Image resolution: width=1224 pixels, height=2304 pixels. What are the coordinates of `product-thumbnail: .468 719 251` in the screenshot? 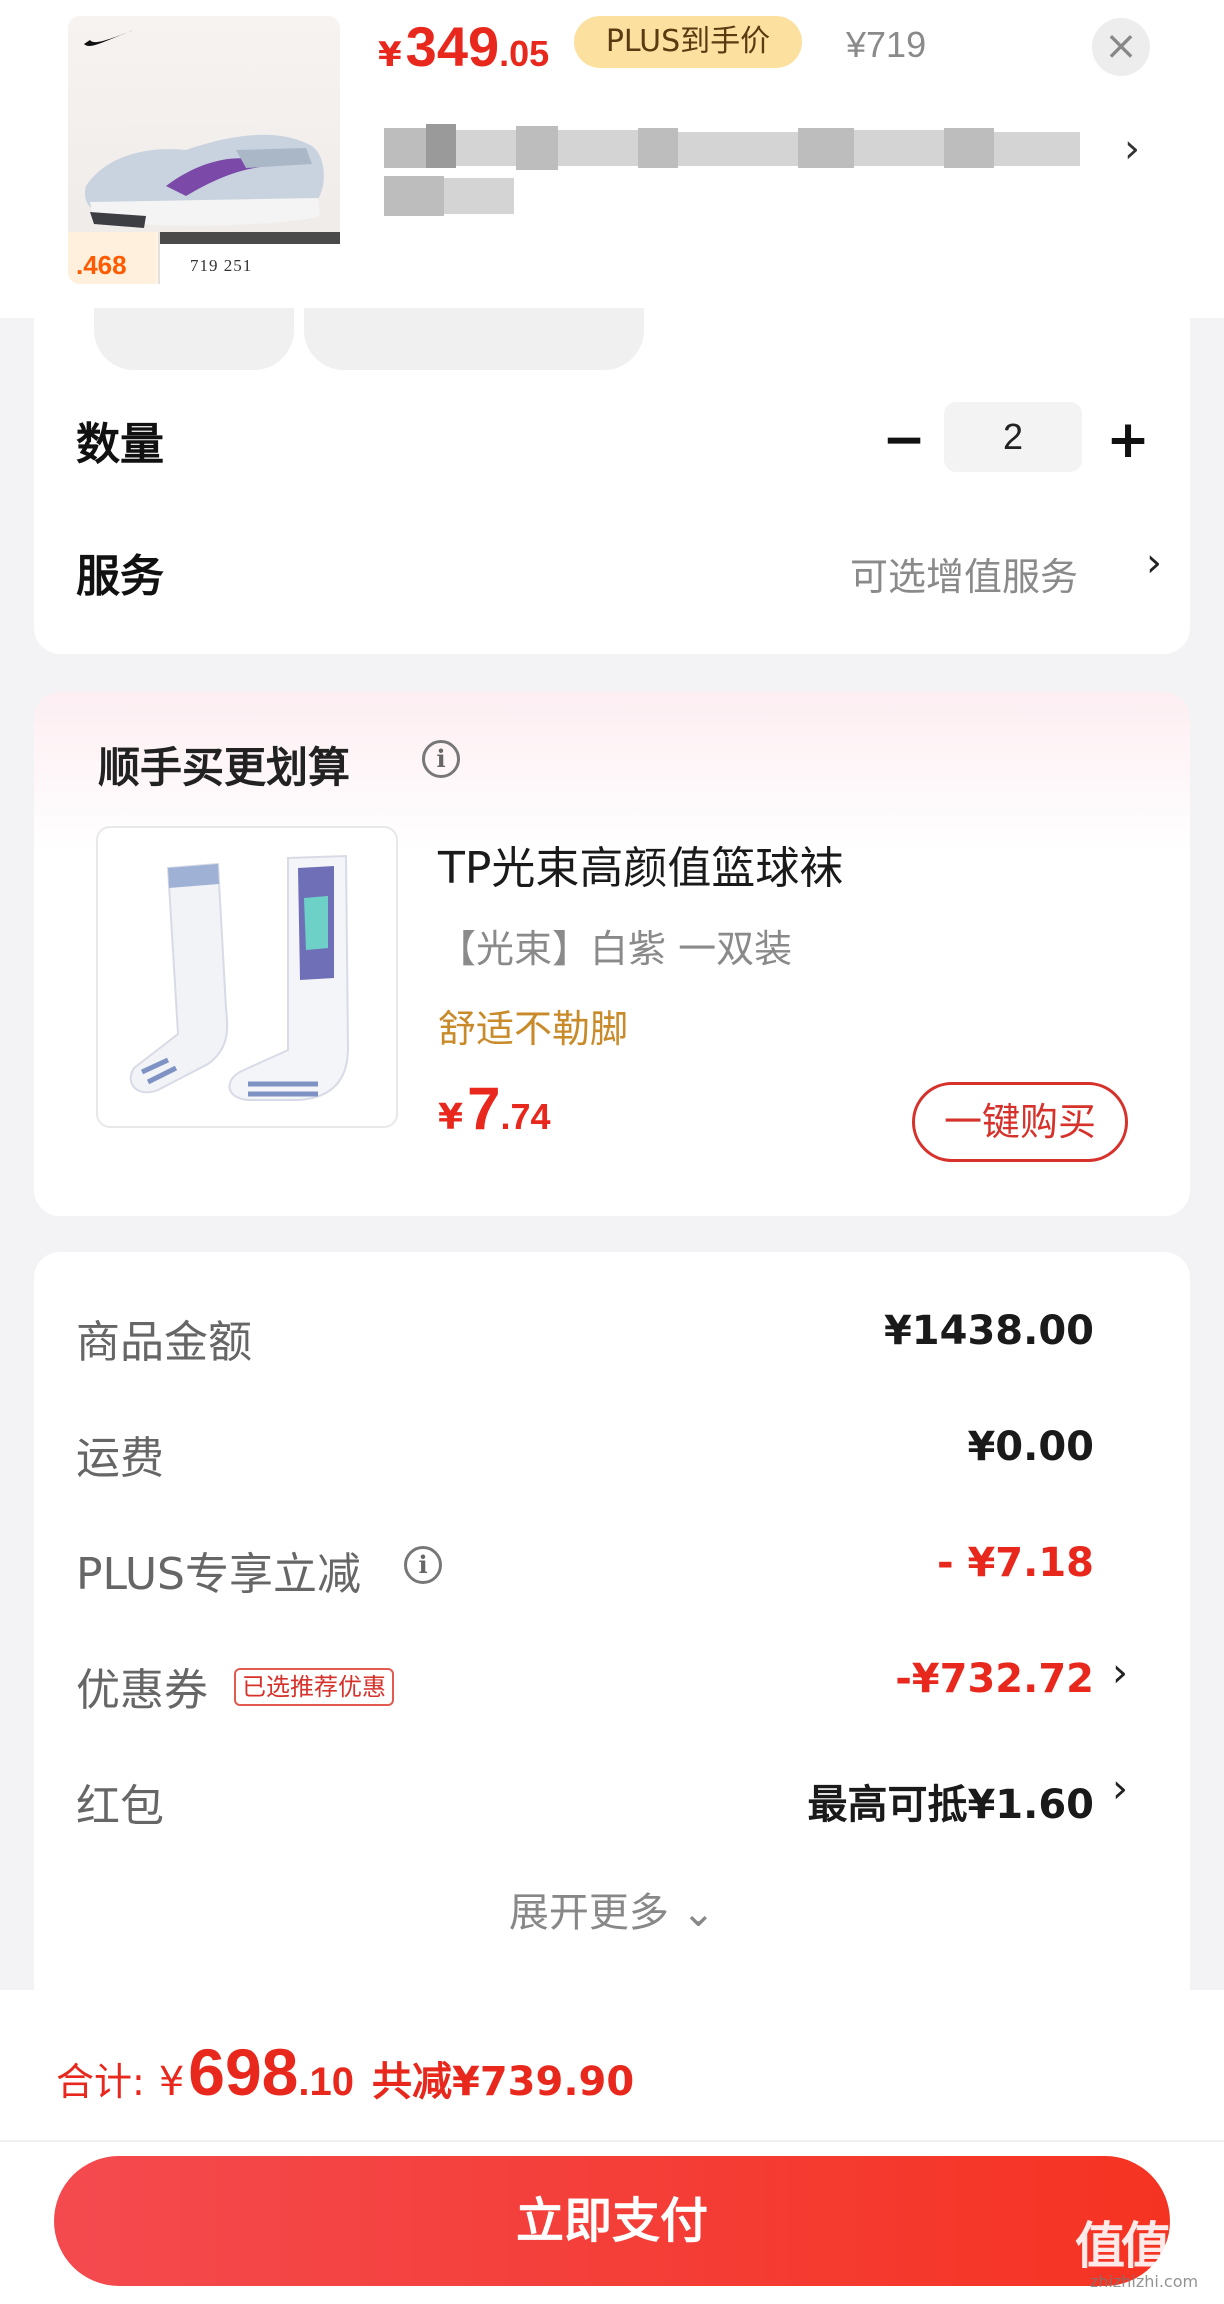 It's located at (204, 150).